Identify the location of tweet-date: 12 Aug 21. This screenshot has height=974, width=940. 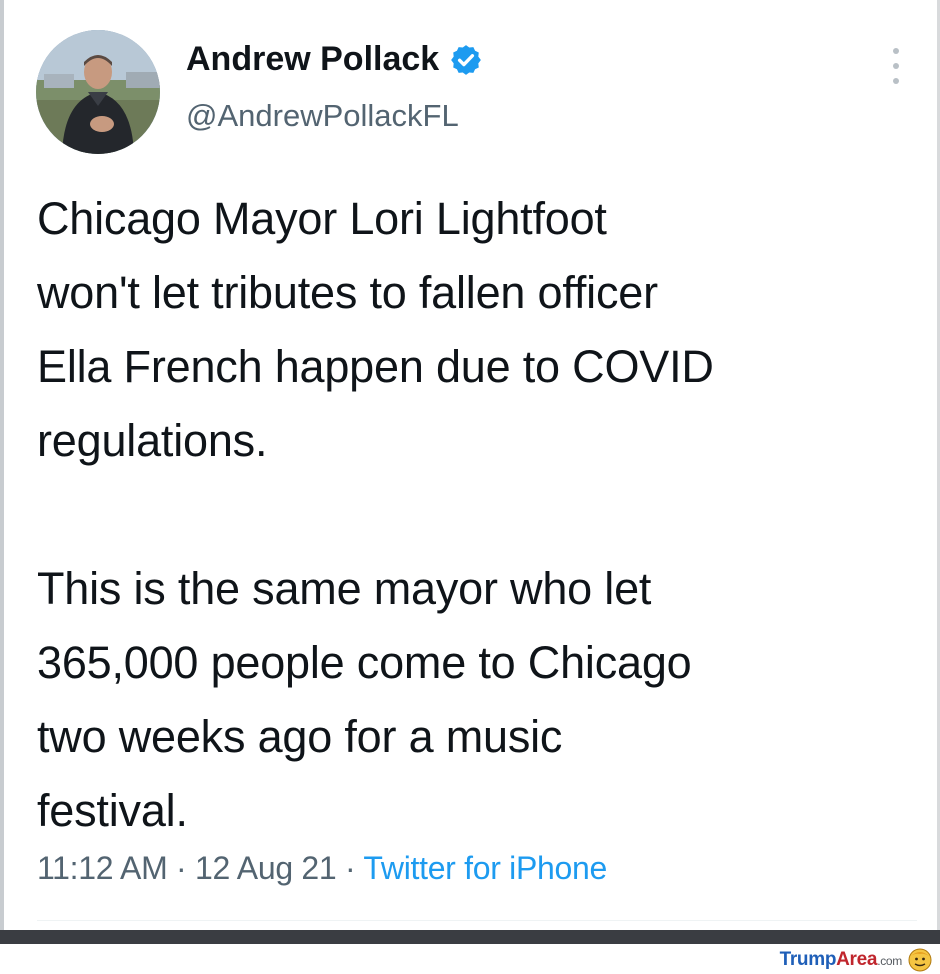
(266, 868).